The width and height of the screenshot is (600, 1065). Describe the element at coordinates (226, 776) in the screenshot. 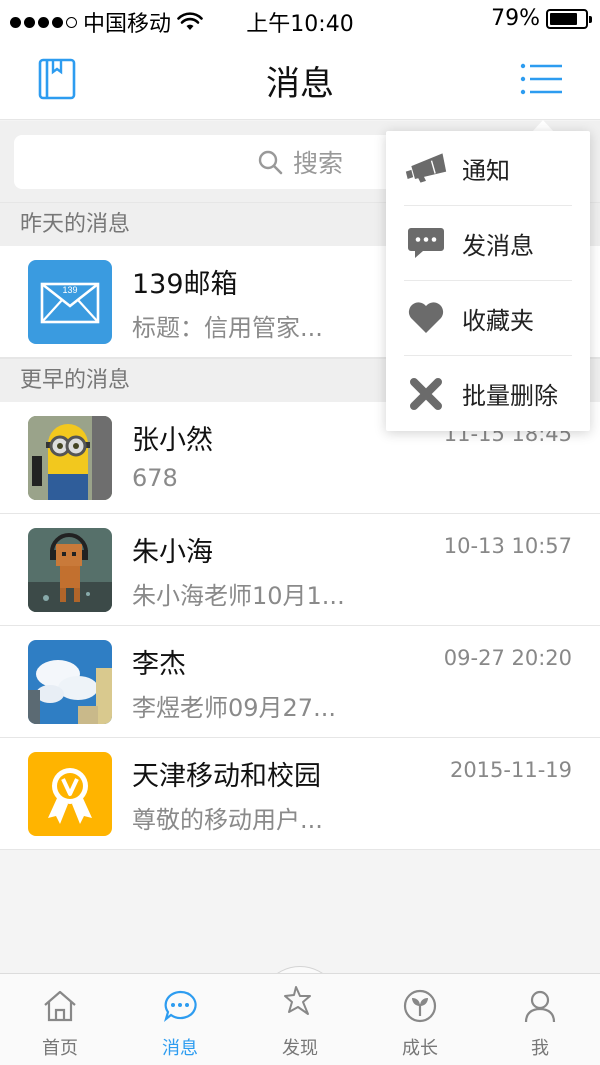

I see `contact-name: 天津移动和校园` at that location.